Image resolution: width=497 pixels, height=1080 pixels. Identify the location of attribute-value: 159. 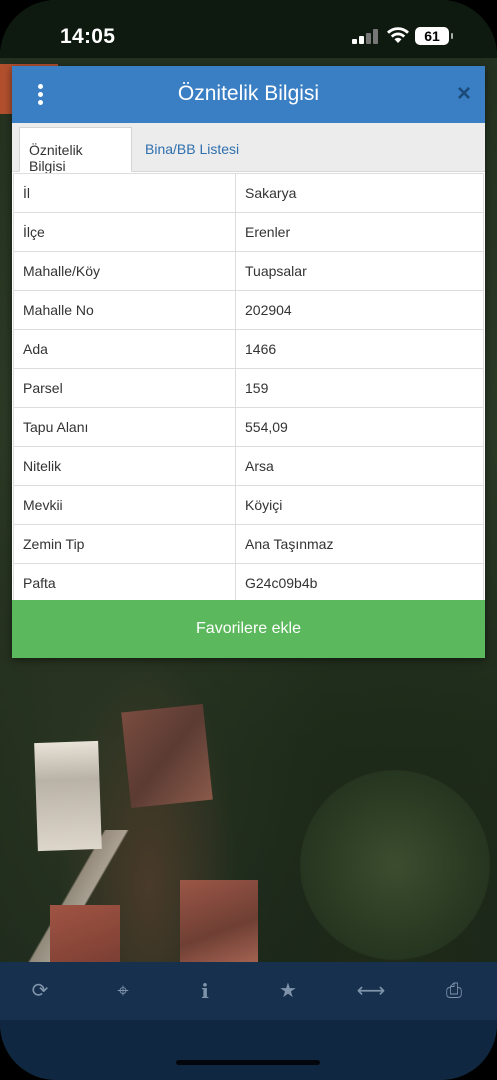
(359, 388).